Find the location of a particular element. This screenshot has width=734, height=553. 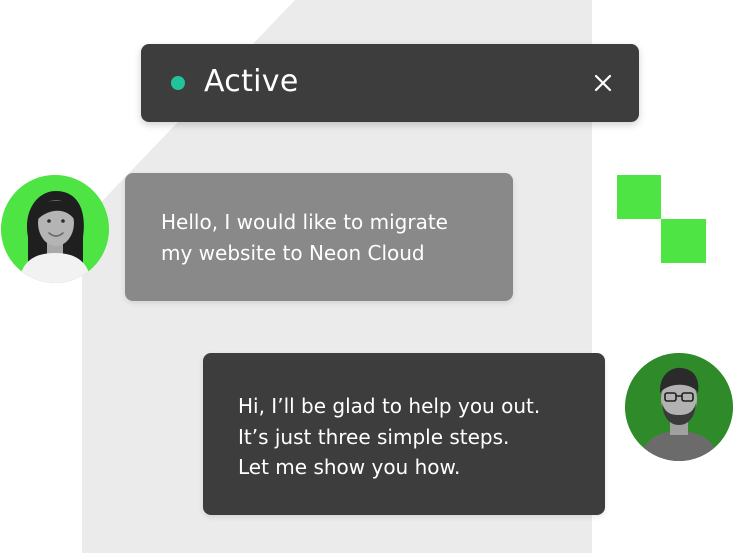

agent-message-line: Hi, I’ll be glad to help you out. is located at coordinates (389, 406).